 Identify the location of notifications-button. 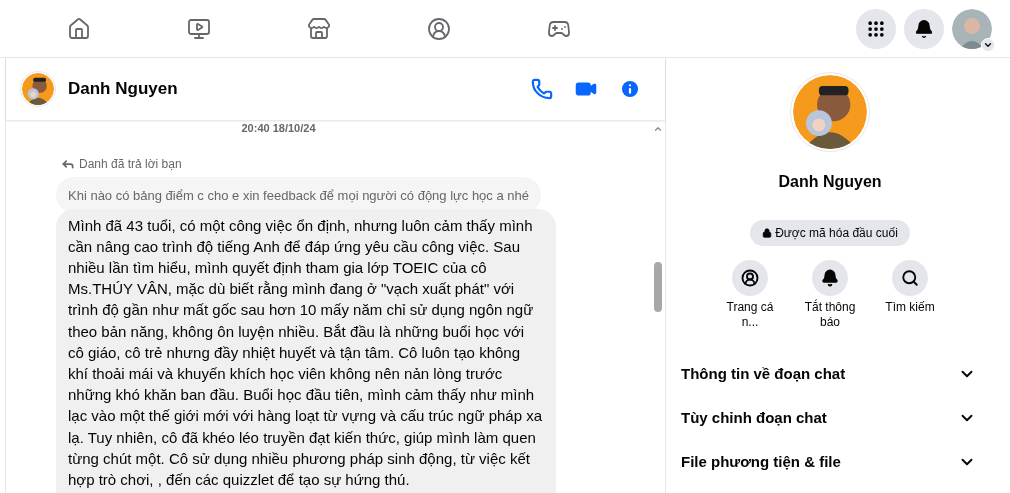
(924, 28).